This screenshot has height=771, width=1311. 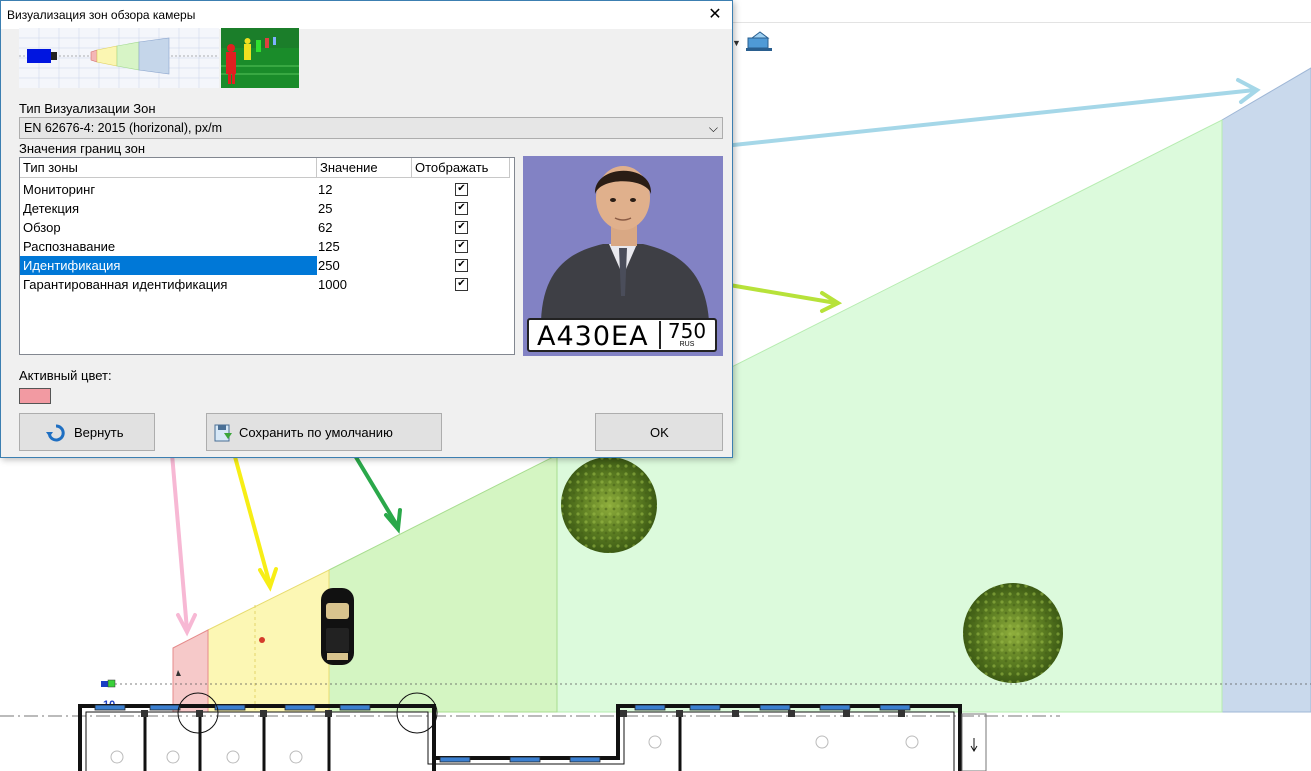 I want to click on zone-value-cell: 250, so click(x=363, y=265).